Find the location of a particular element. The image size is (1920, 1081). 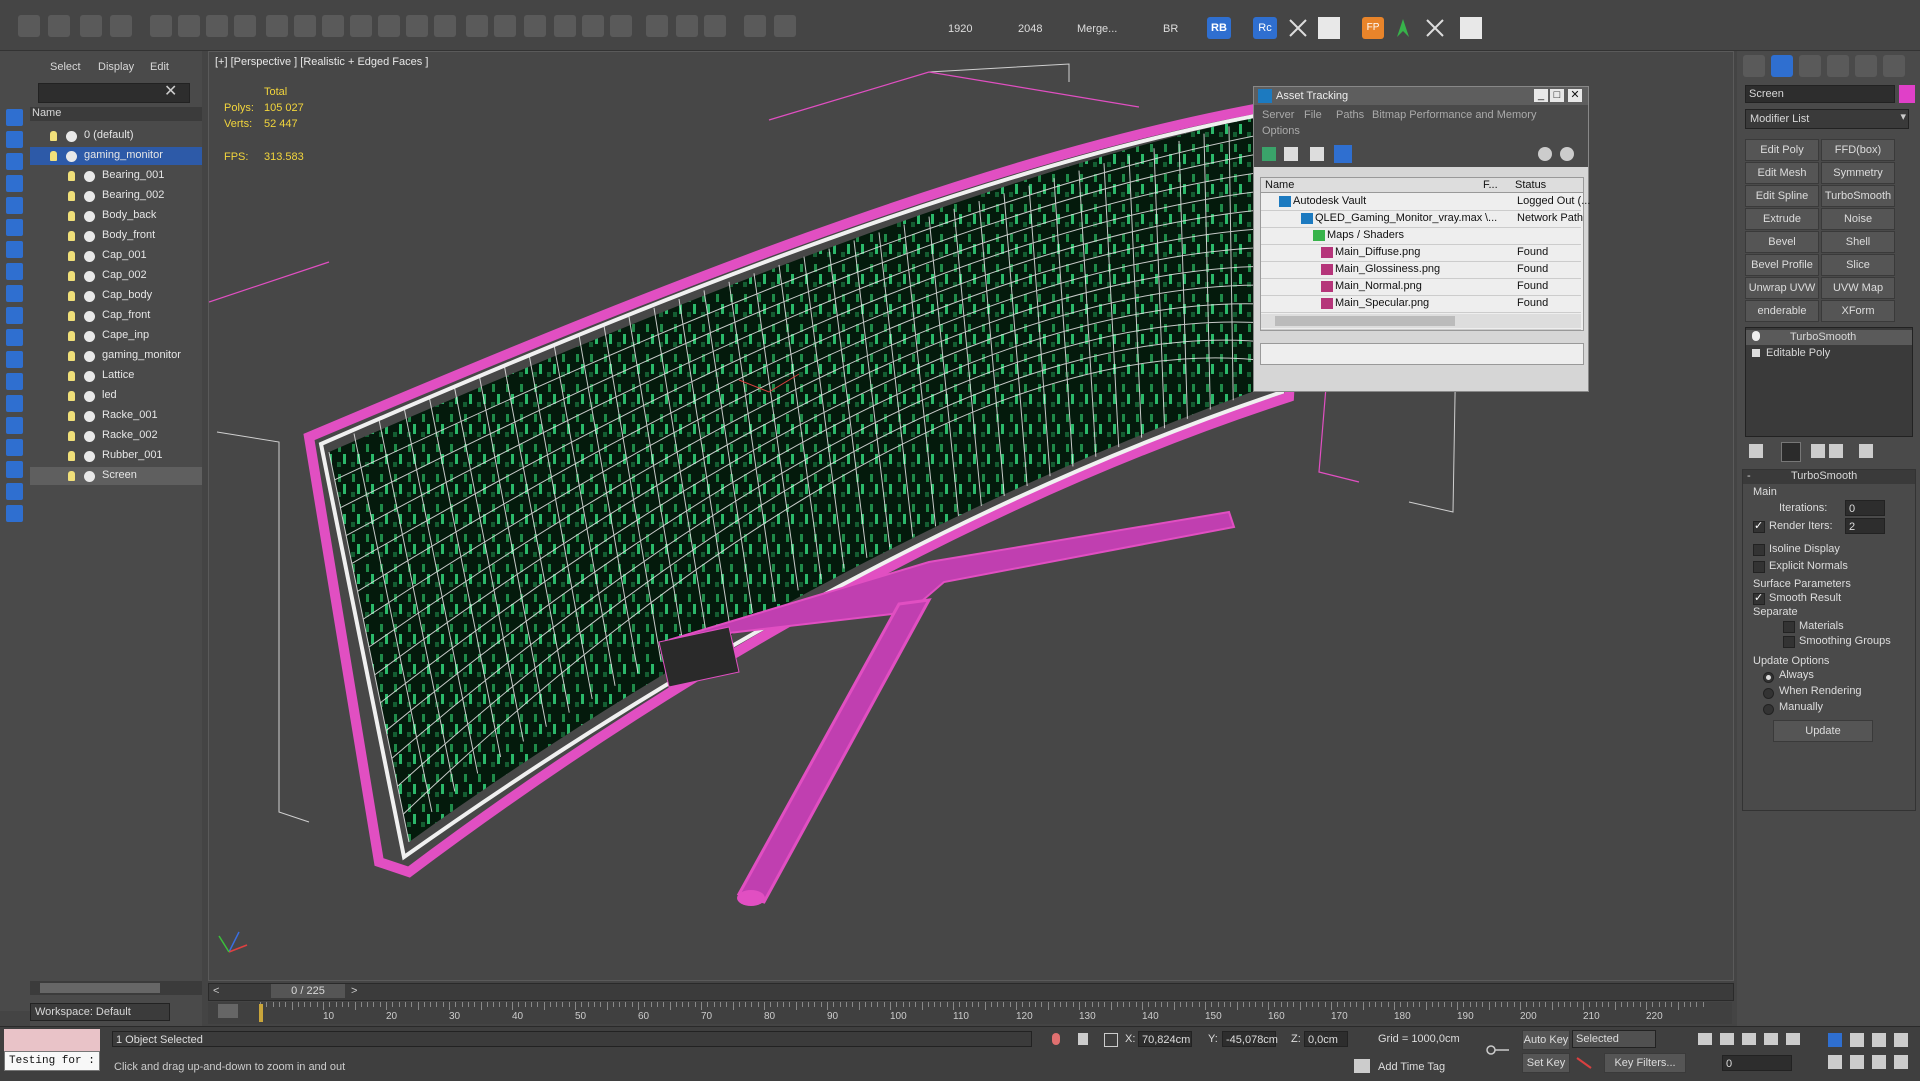

maxscript-listener-pink is located at coordinates (52, 1040).